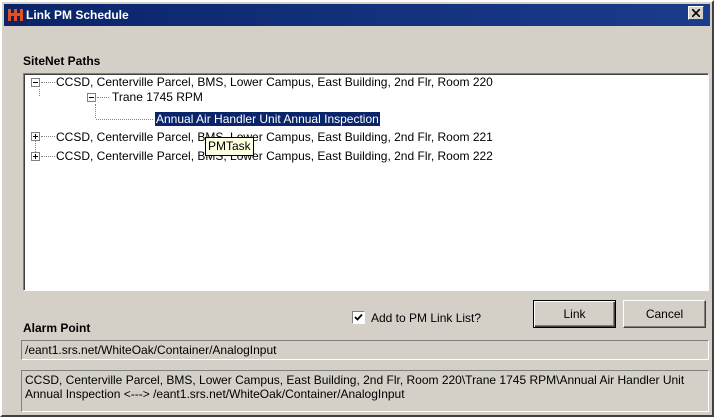 Image resolution: width=714 pixels, height=417 pixels. I want to click on add-to-pm-link-list-label: Add to PM Link List?, so click(426, 318).